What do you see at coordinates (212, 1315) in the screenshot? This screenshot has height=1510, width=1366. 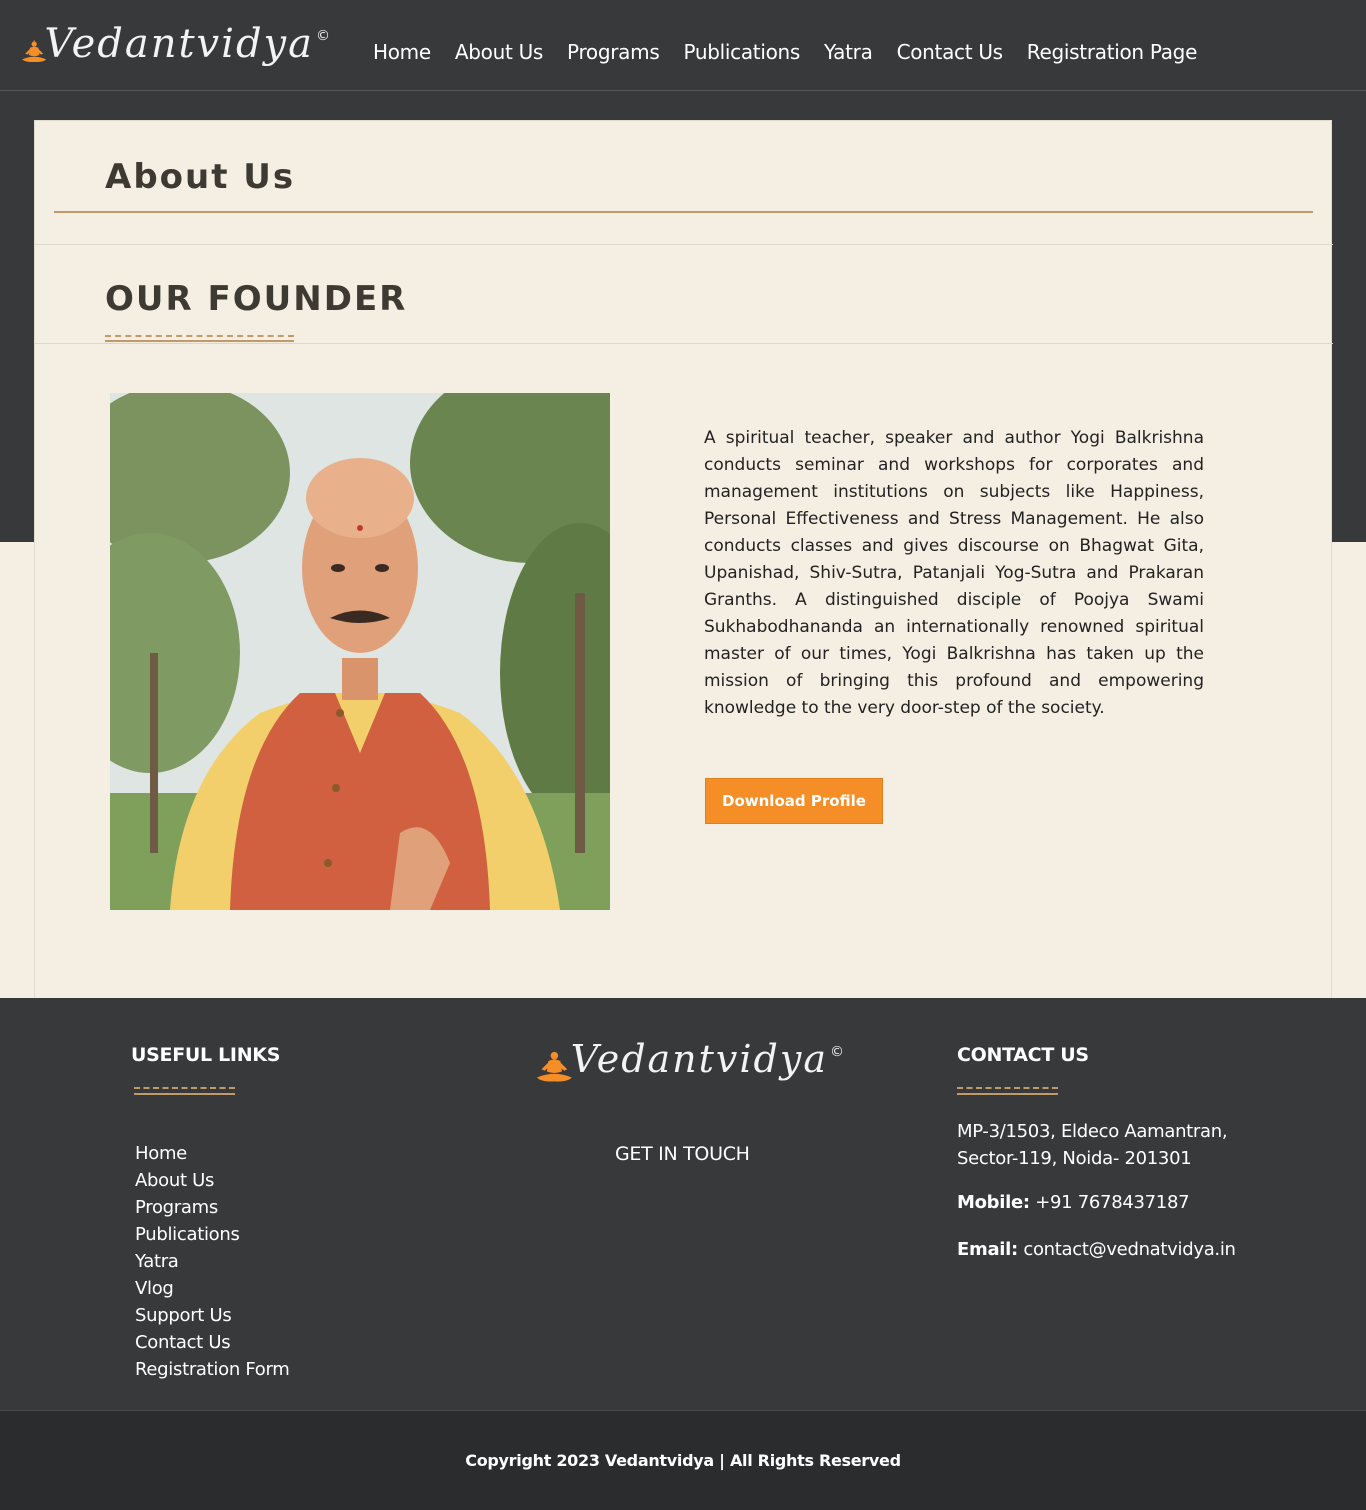 I see `footer-link-support-us: Support Us` at bounding box center [212, 1315].